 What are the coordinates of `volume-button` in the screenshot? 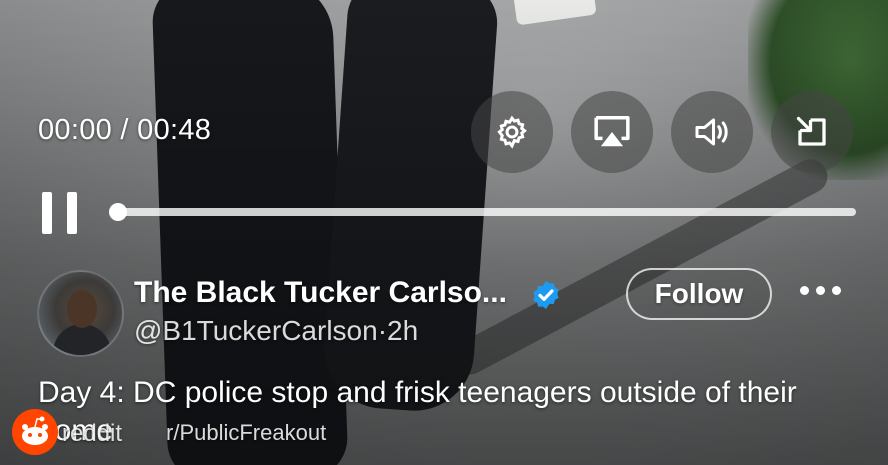 It's located at (712, 132).